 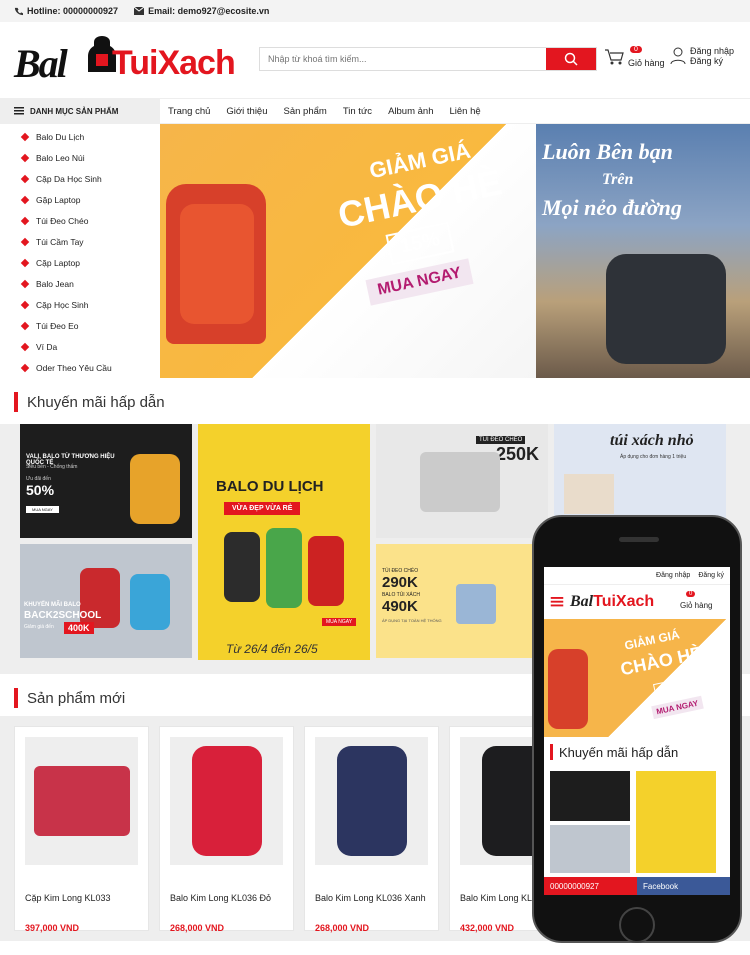 What do you see at coordinates (636, 49) in the screenshot?
I see `cart-count-badge: 0` at bounding box center [636, 49].